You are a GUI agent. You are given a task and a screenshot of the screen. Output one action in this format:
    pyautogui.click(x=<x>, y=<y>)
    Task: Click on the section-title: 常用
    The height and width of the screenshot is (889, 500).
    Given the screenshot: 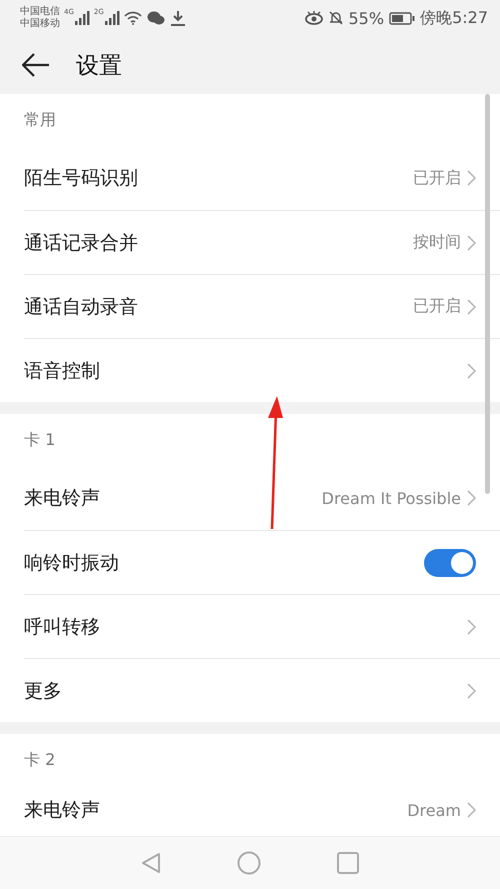 What is the action you would take?
    pyautogui.click(x=40, y=120)
    